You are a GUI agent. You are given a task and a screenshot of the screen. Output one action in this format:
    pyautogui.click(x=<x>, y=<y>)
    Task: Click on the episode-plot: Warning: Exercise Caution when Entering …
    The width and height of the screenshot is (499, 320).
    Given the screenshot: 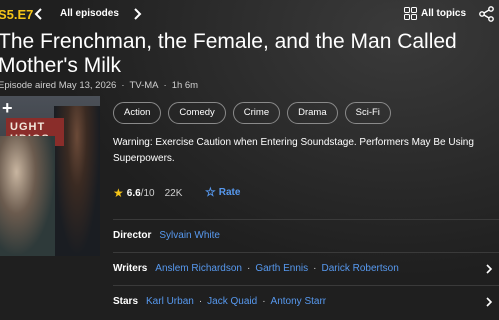 What is the action you would take?
    pyautogui.click(x=293, y=150)
    